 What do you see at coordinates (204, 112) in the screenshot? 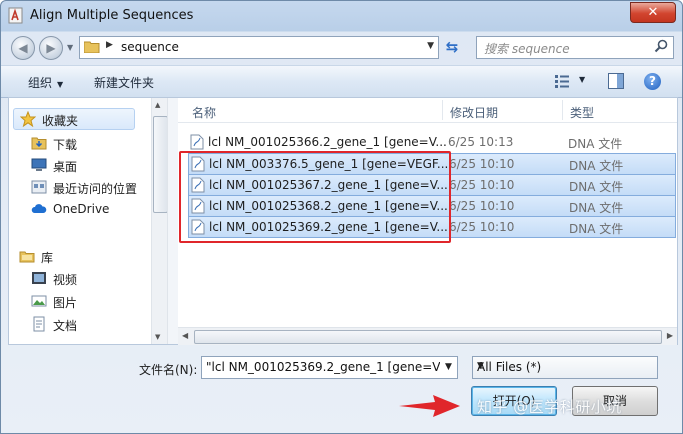
I see `column-header-name: 名称` at bounding box center [204, 112].